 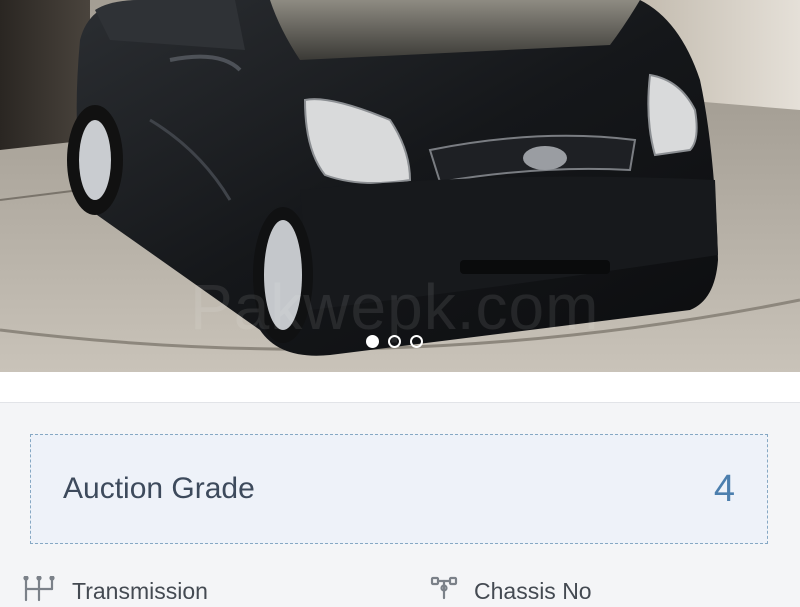 I want to click on carousel-pagination, so click(x=394, y=341).